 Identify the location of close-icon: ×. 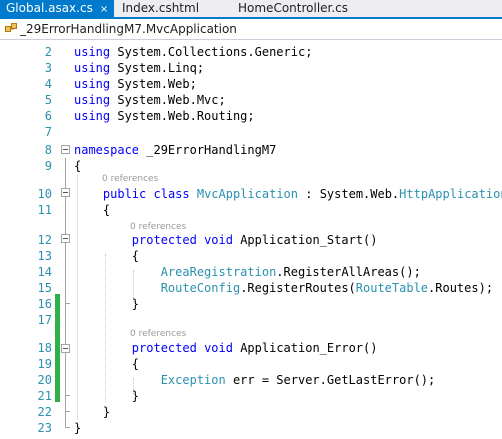
(104, 9).